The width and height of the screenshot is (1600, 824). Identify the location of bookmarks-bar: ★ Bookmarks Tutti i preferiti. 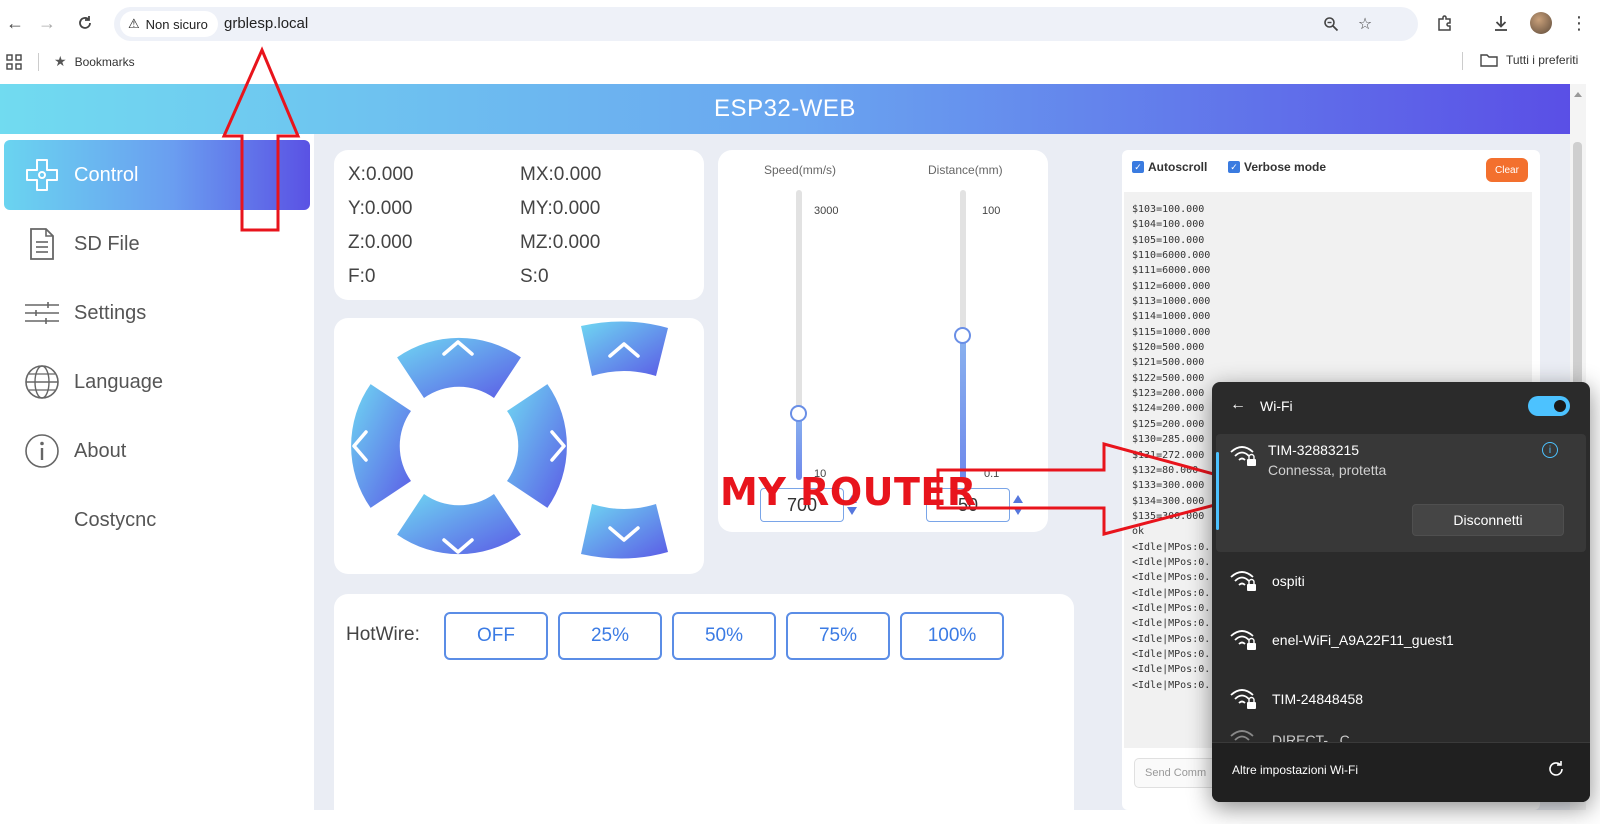
(800, 65).